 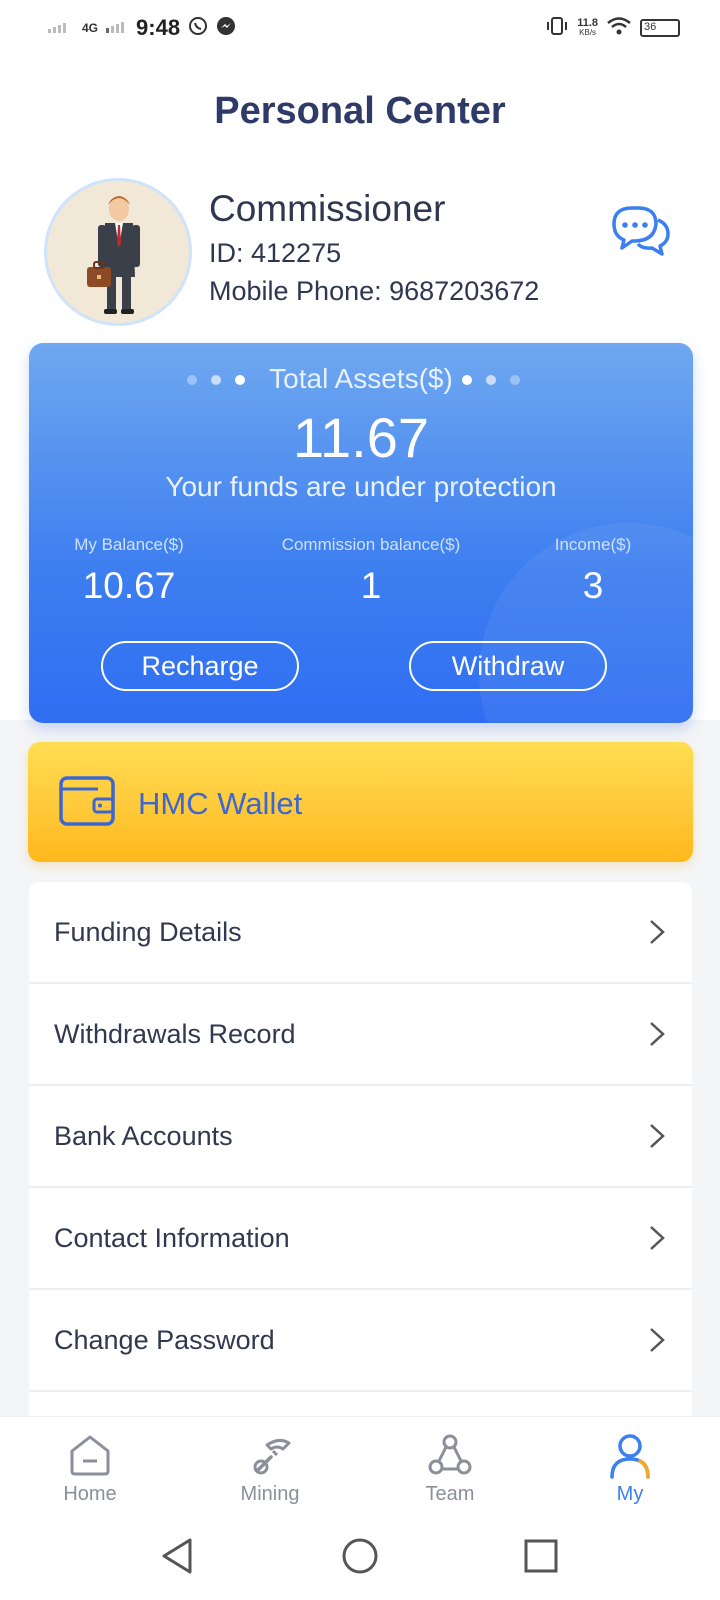 I want to click on tab-mining: Mining, so click(x=270, y=1466).